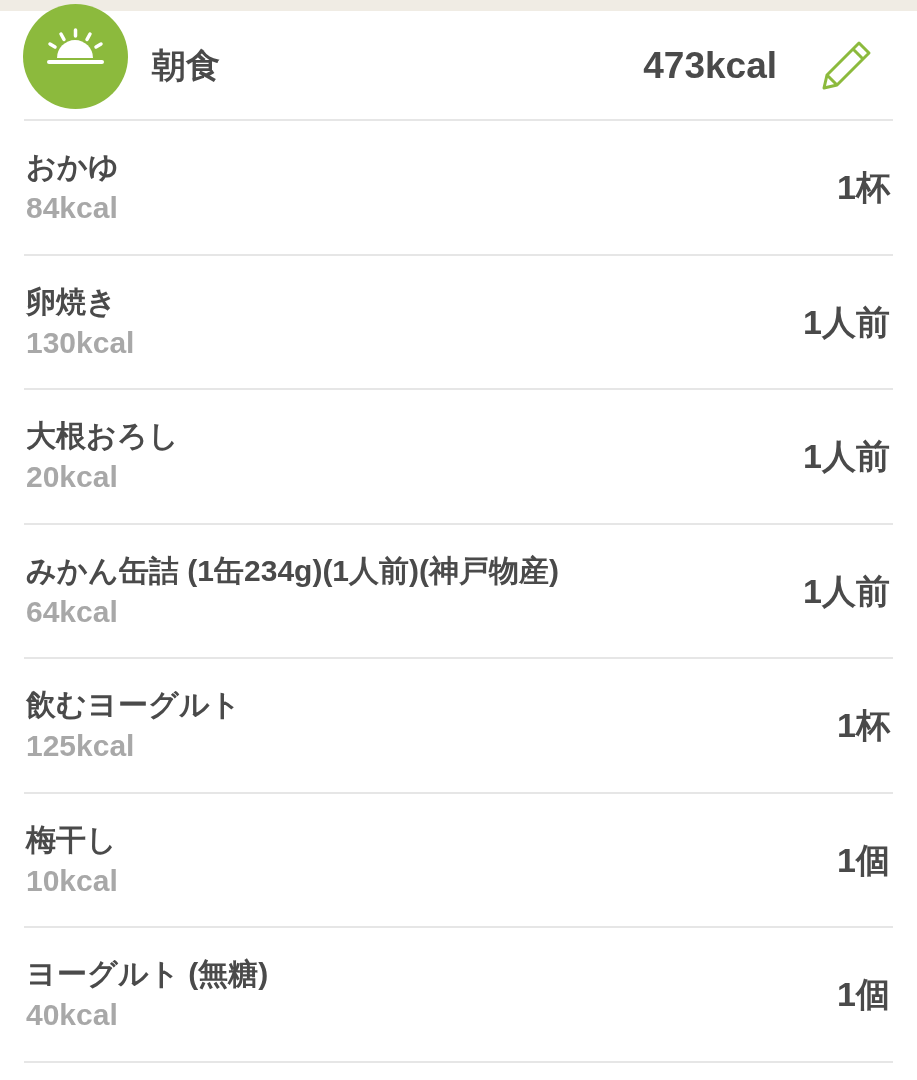 The width and height of the screenshot is (917, 1080). What do you see at coordinates (710, 65) in the screenshot?
I see `meal-total-calories: 473kcal` at bounding box center [710, 65].